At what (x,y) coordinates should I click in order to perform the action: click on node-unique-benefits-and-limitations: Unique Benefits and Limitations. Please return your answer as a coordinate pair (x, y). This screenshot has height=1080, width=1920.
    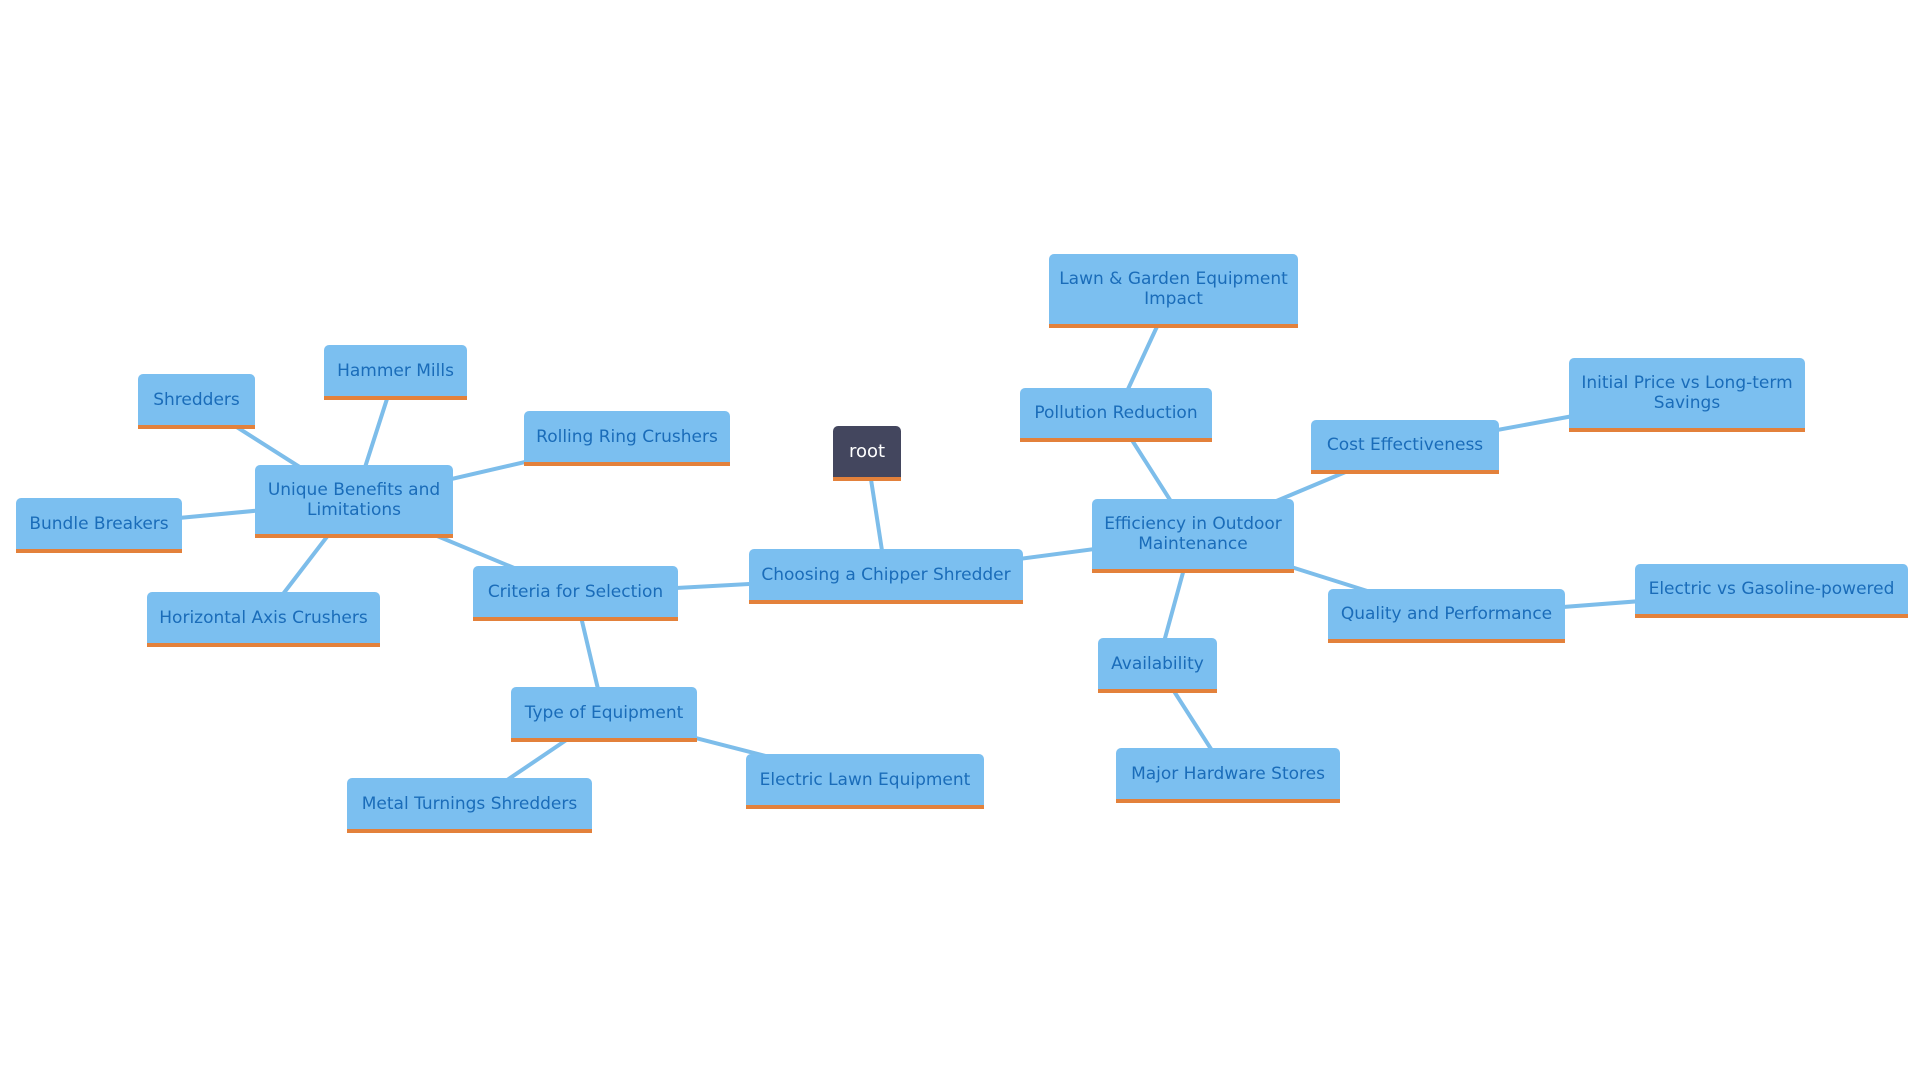
    Looking at the image, I should click on (354, 501).